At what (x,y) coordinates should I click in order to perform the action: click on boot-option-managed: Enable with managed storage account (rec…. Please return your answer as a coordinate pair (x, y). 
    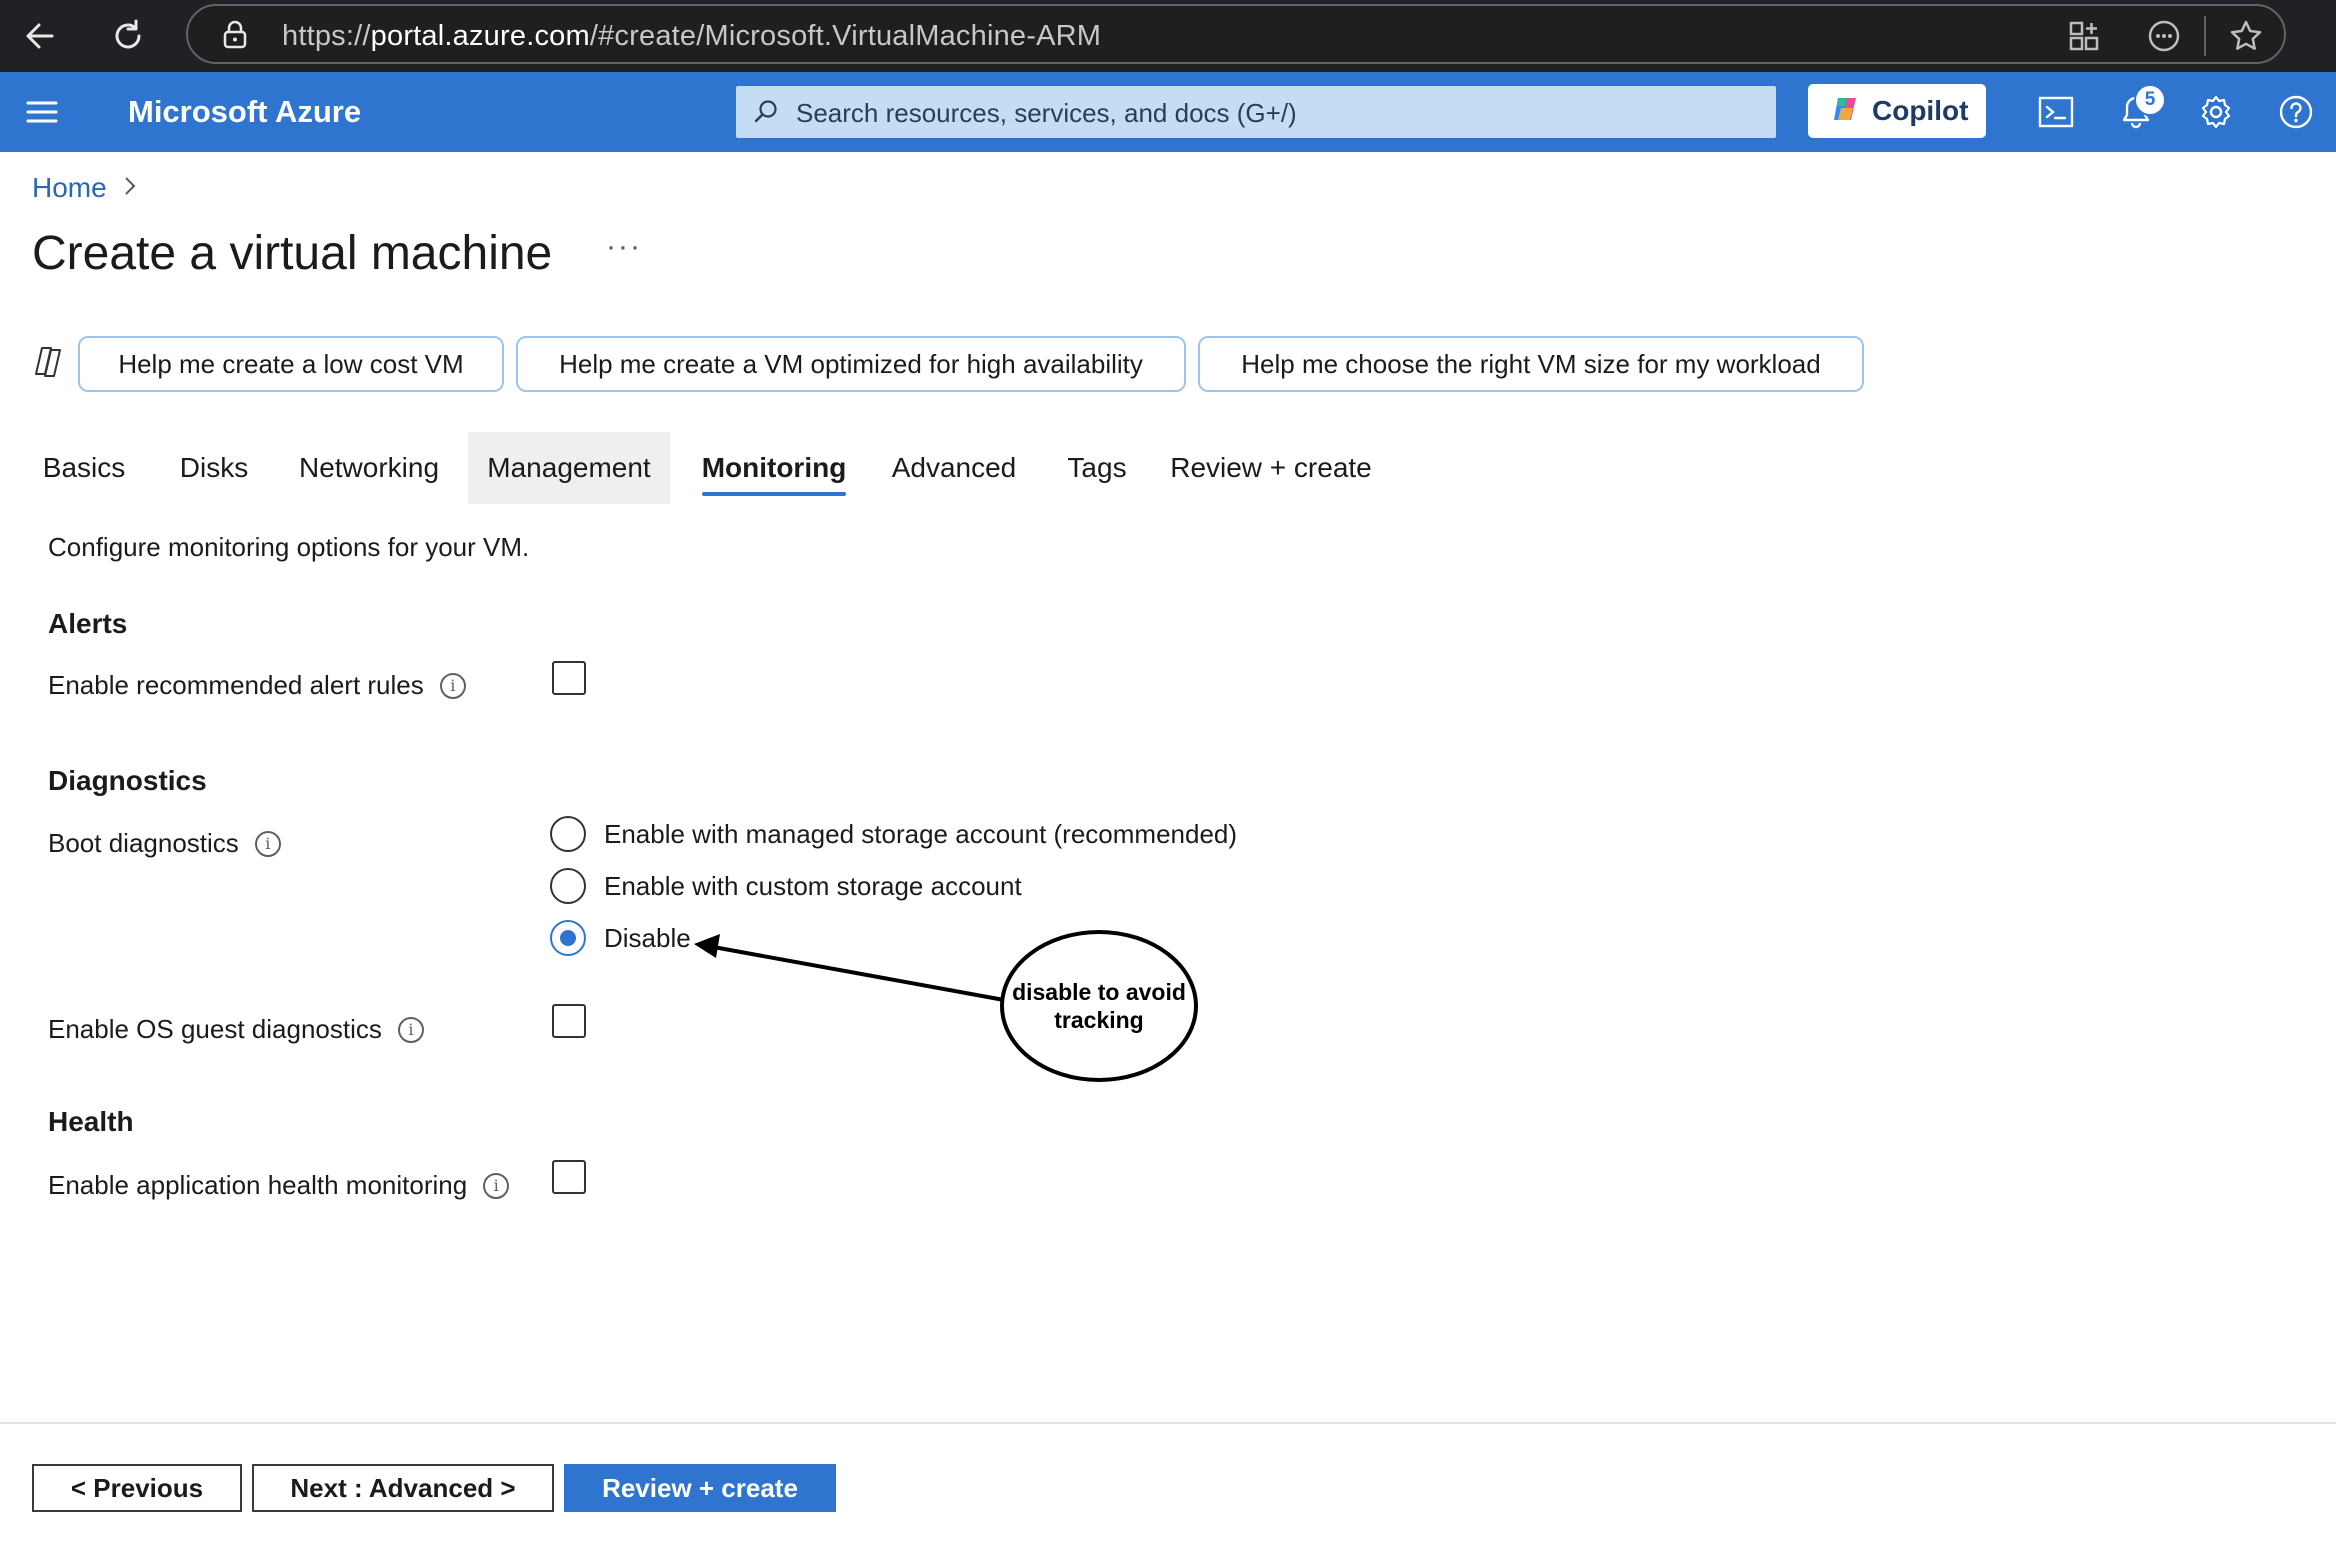
    Looking at the image, I should click on (893, 834).